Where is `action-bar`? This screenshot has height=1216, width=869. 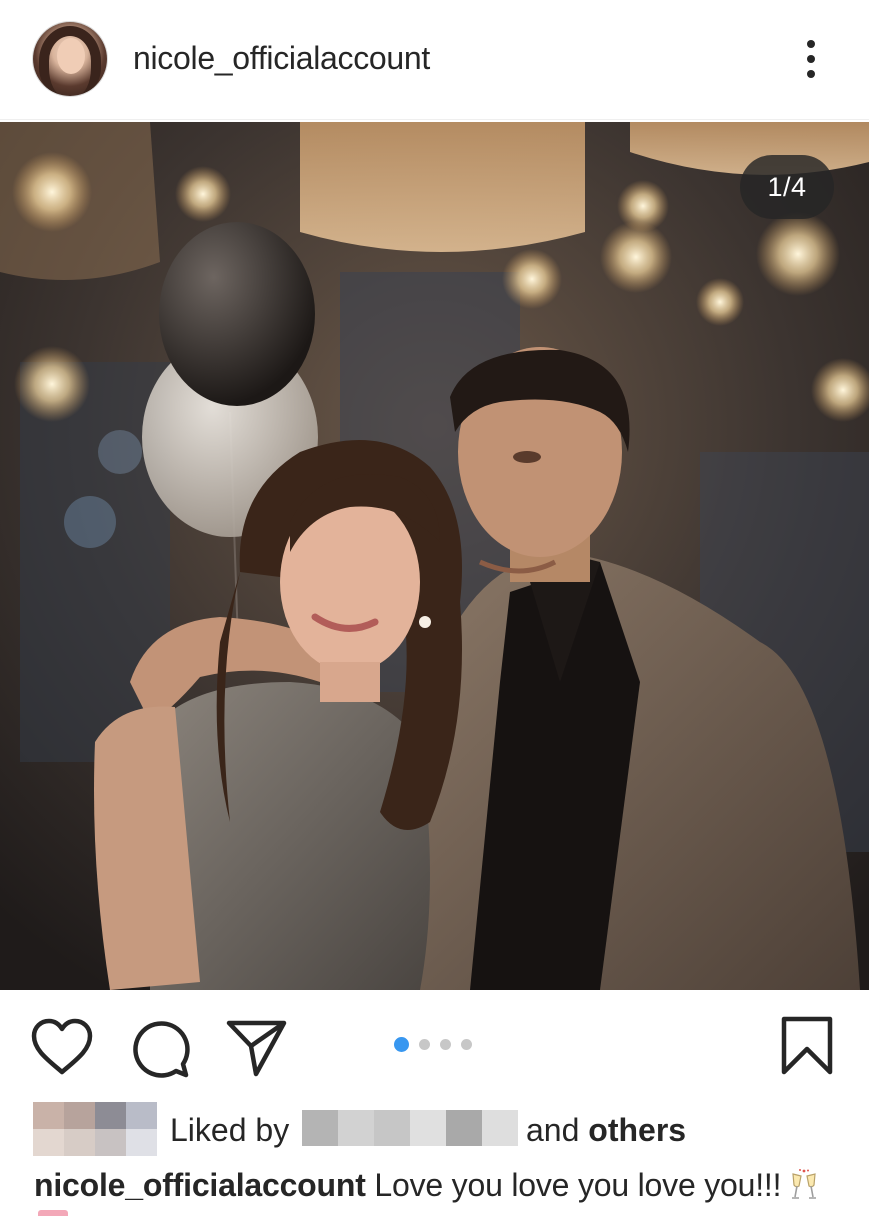 action-bar is located at coordinates (434, 1045).